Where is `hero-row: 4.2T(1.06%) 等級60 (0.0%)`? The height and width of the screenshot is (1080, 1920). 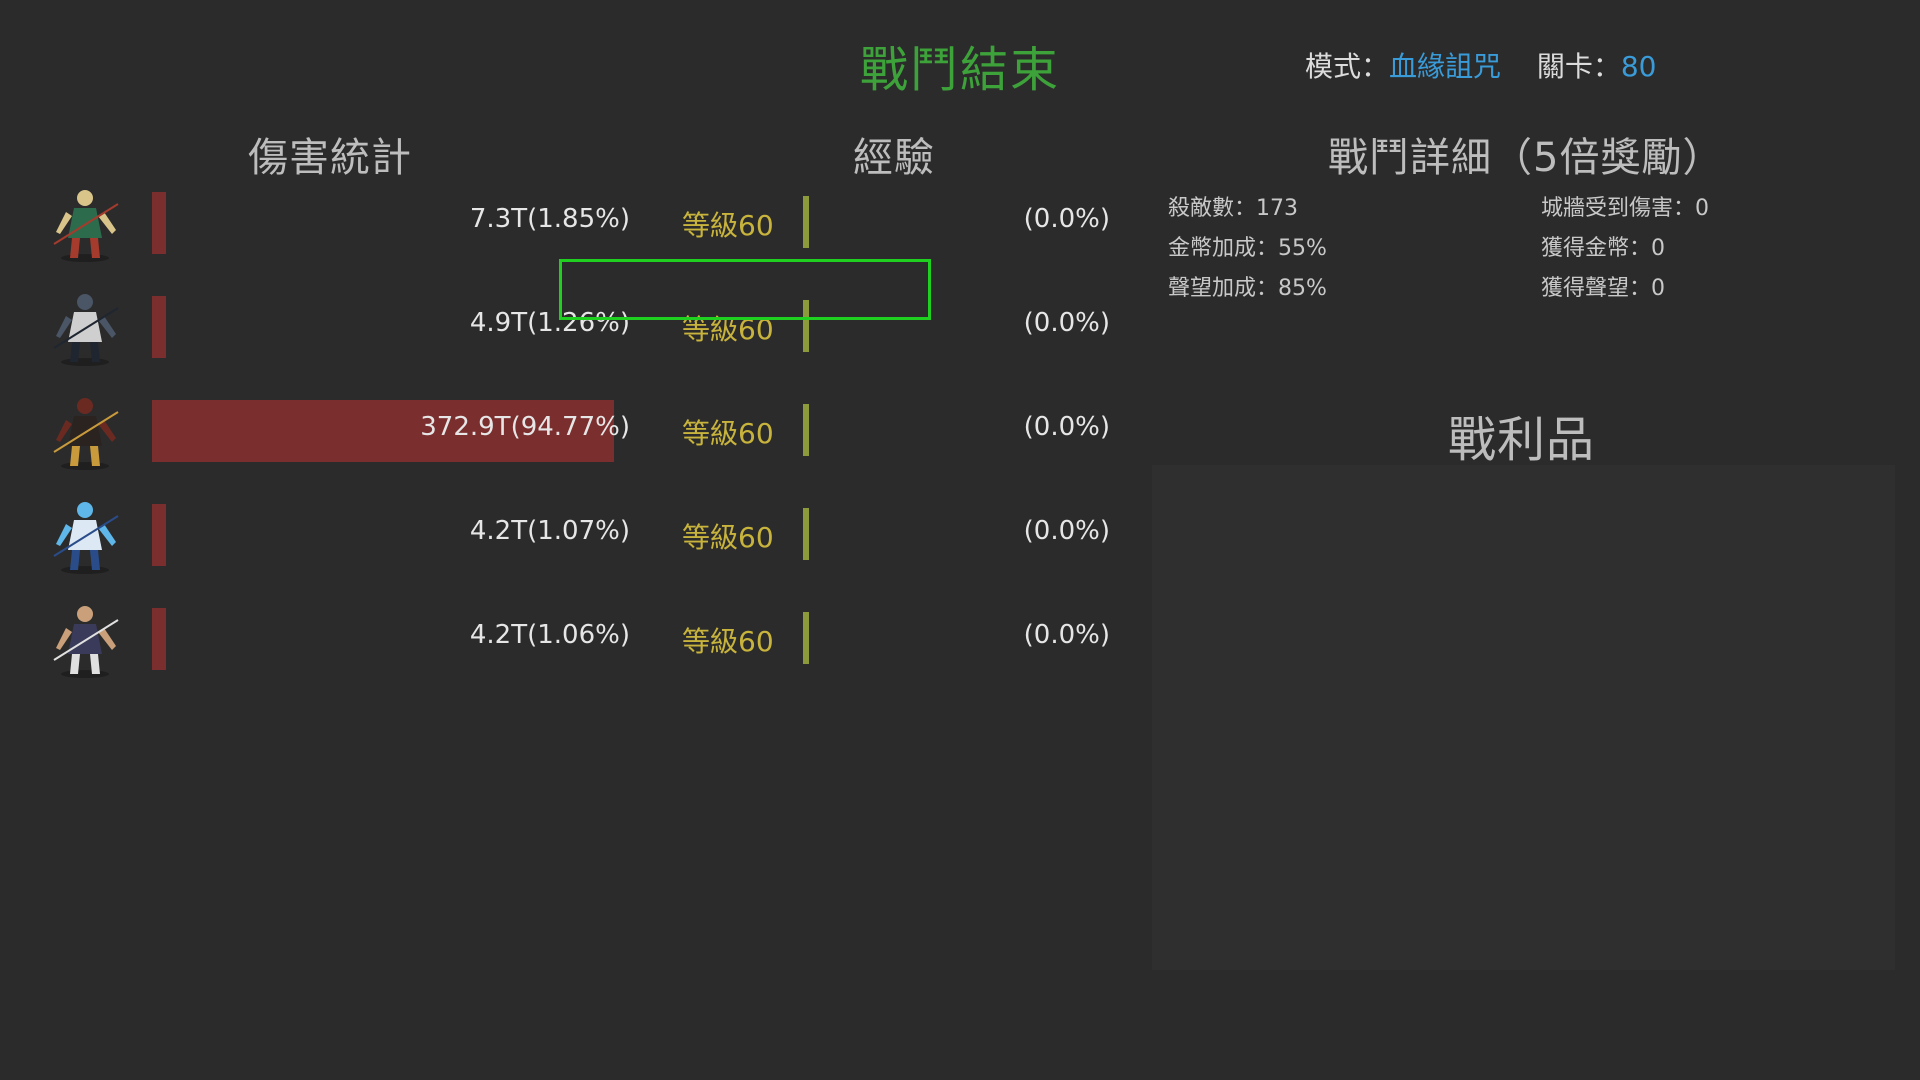 hero-row: 4.2T(1.06%) 等級60 (0.0%) is located at coordinates (570, 638).